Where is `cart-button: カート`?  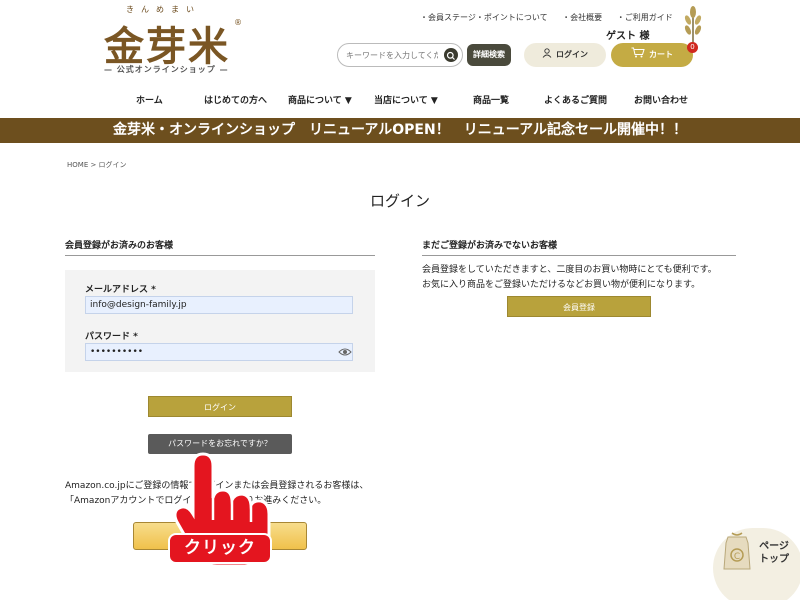 cart-button: カート is located at coordinates (652, 55).